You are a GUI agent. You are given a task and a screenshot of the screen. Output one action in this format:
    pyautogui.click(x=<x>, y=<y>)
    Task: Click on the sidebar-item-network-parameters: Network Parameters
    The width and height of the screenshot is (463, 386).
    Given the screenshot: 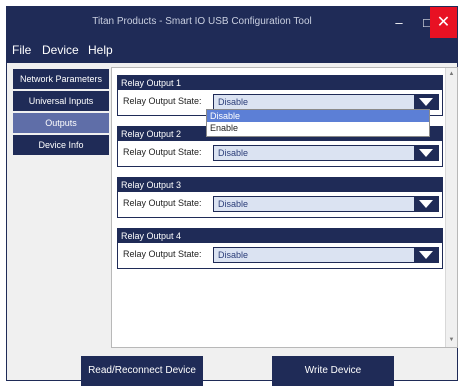 What is the action you would take?
    pyautogui.click(x=61, y=79)
    